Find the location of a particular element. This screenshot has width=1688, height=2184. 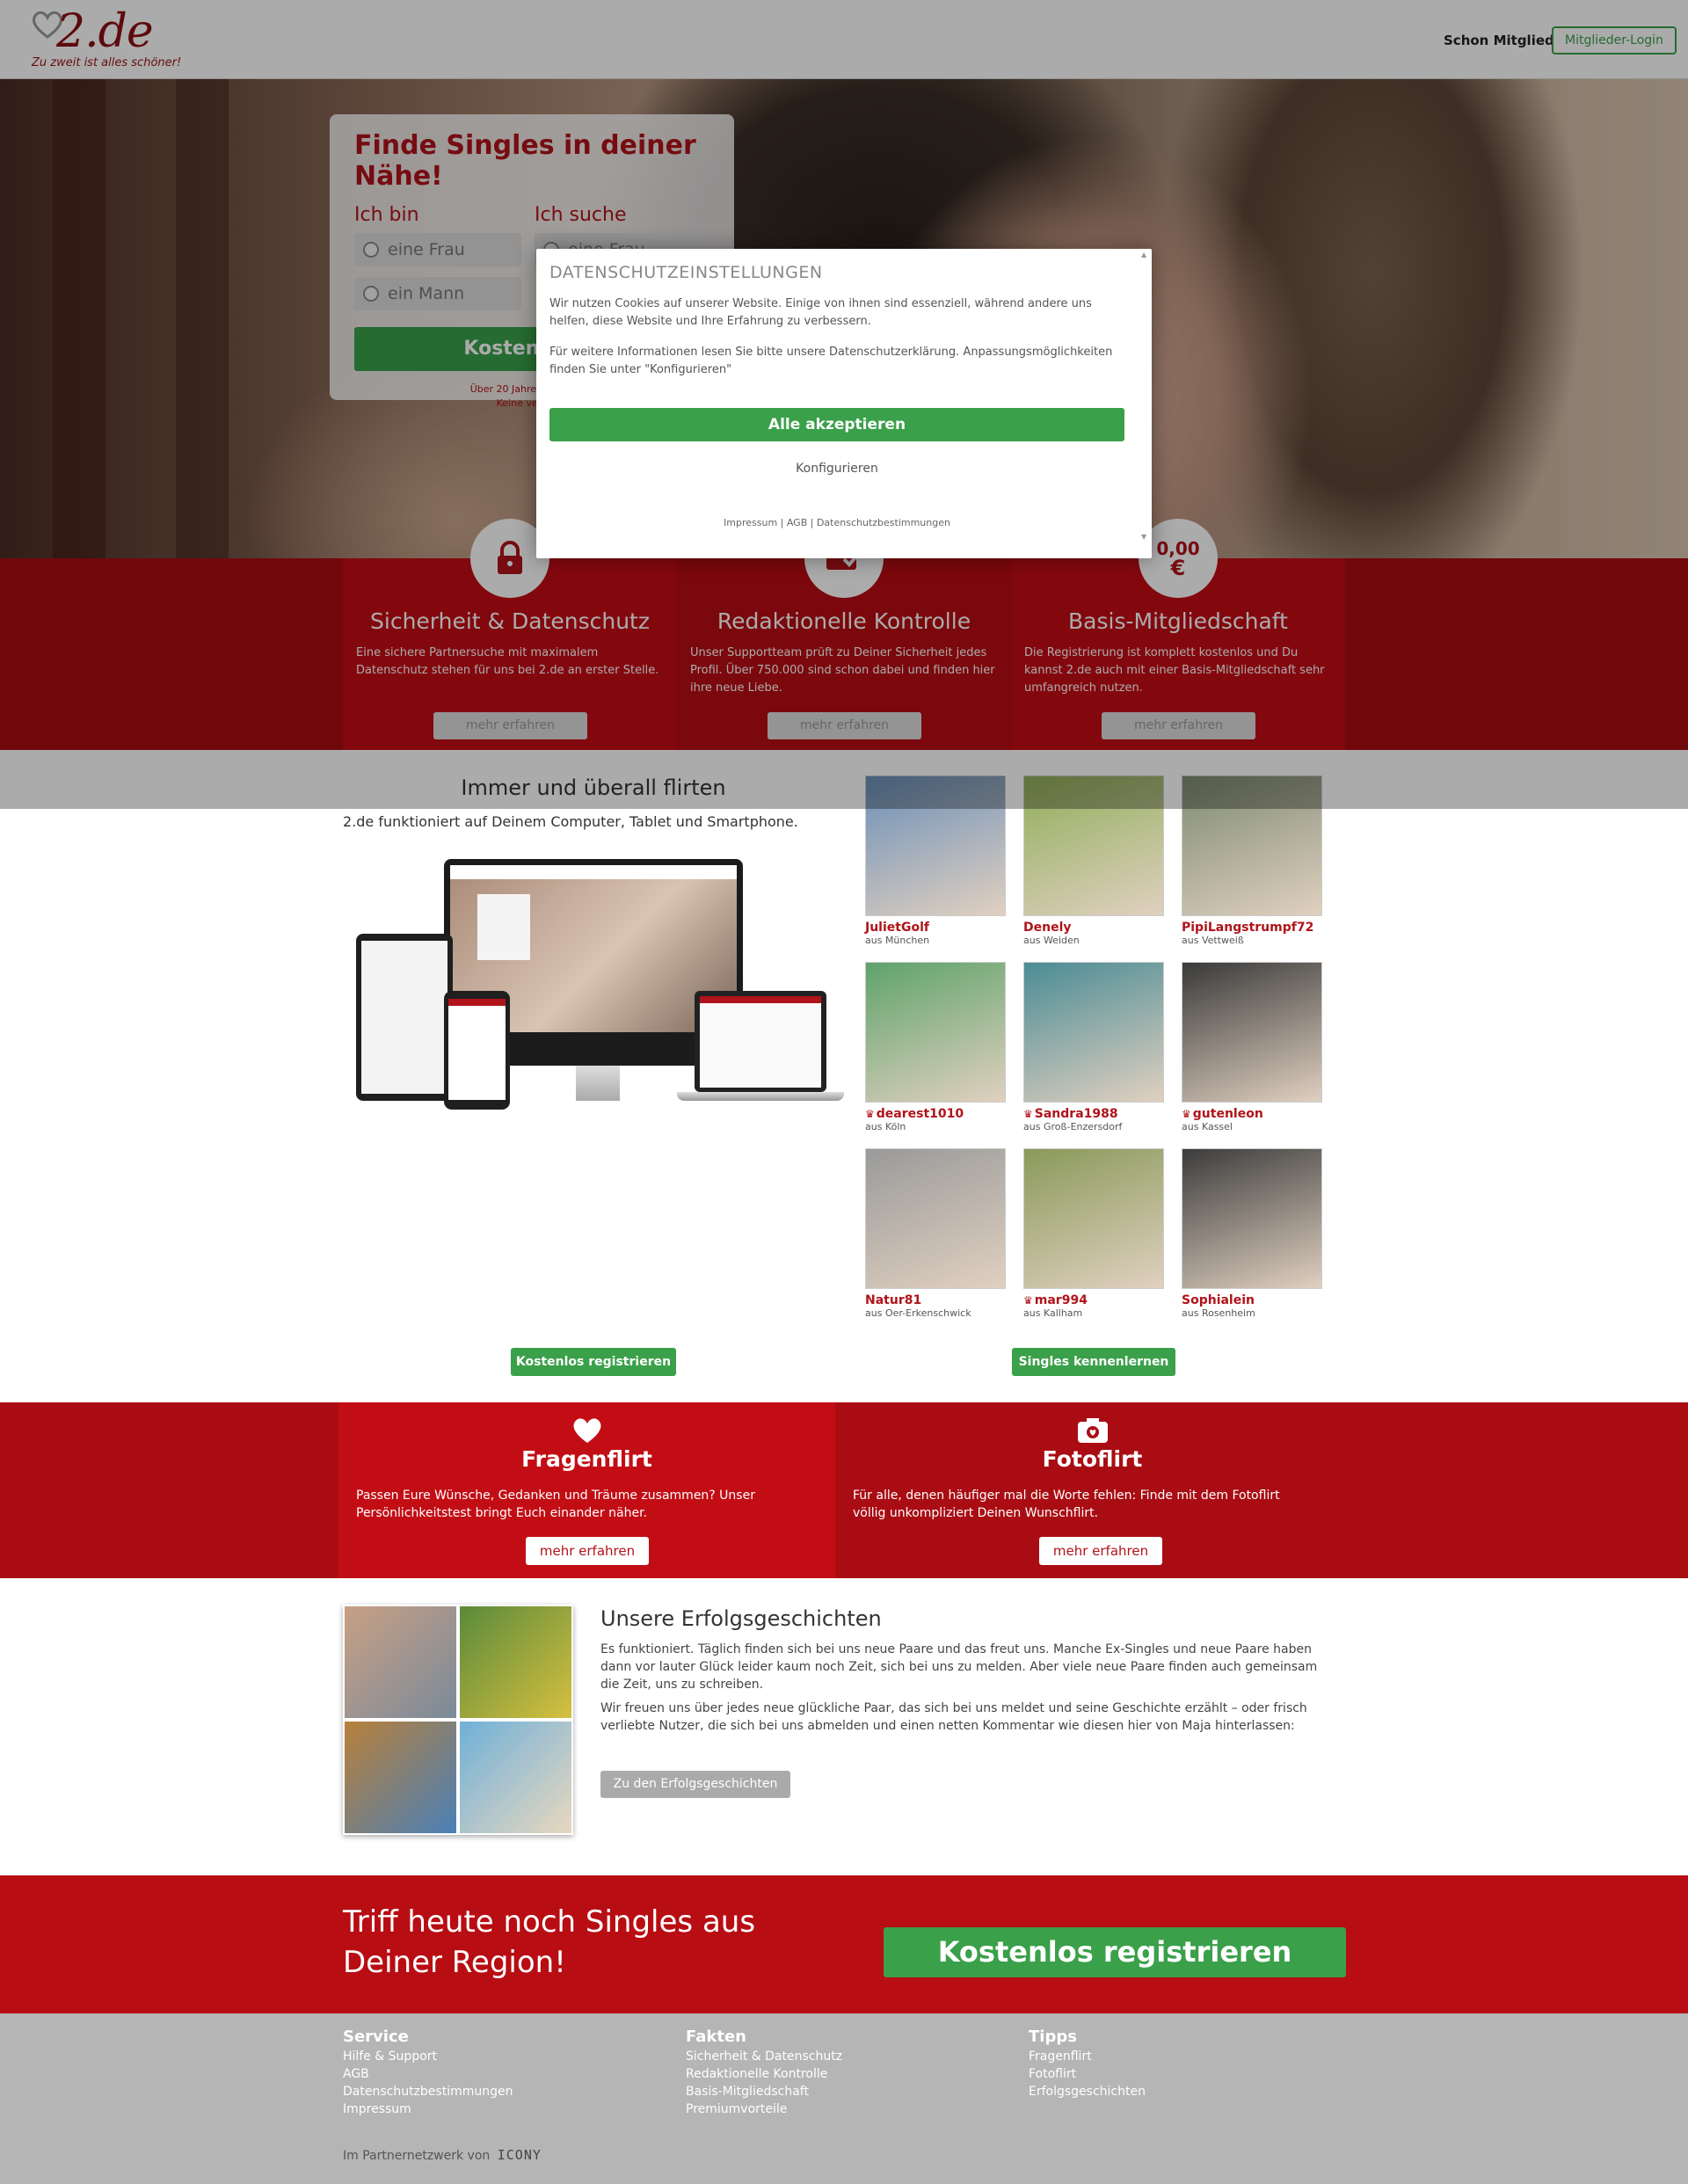

profile-name: ♛ gutenleon is located at coordinates (1252, 1114).